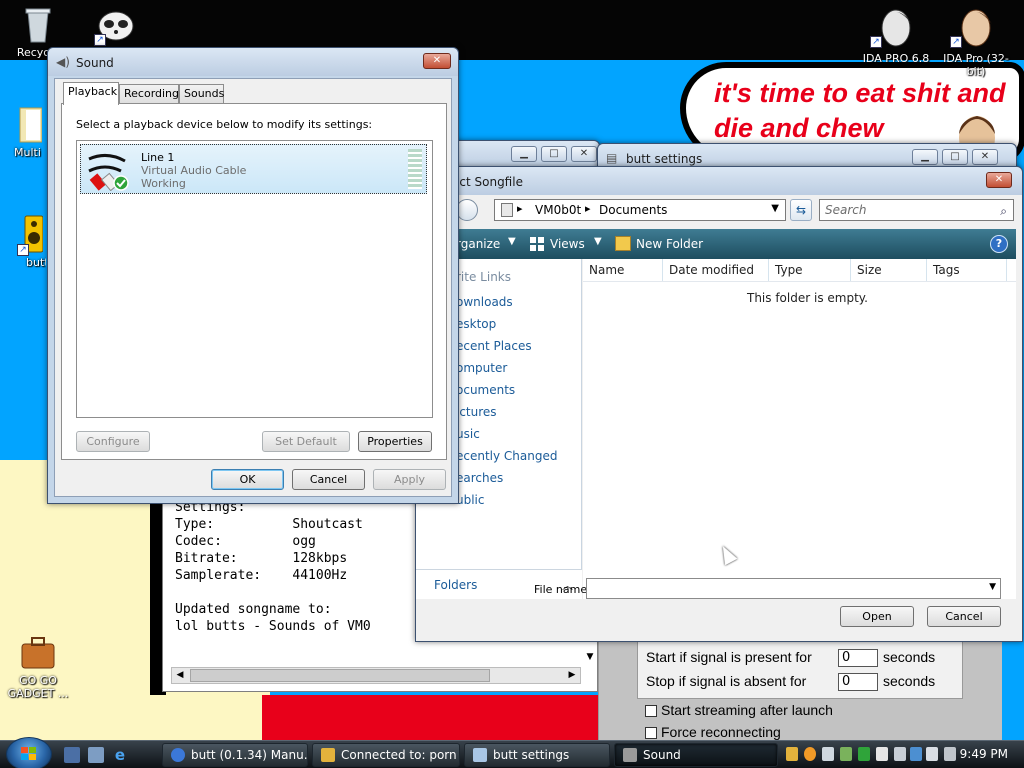  What do you see at coordinates (858, 682) in the screenshot?
I see `stop-signal-seconds-input: 0` at bounding box center [858, 682].